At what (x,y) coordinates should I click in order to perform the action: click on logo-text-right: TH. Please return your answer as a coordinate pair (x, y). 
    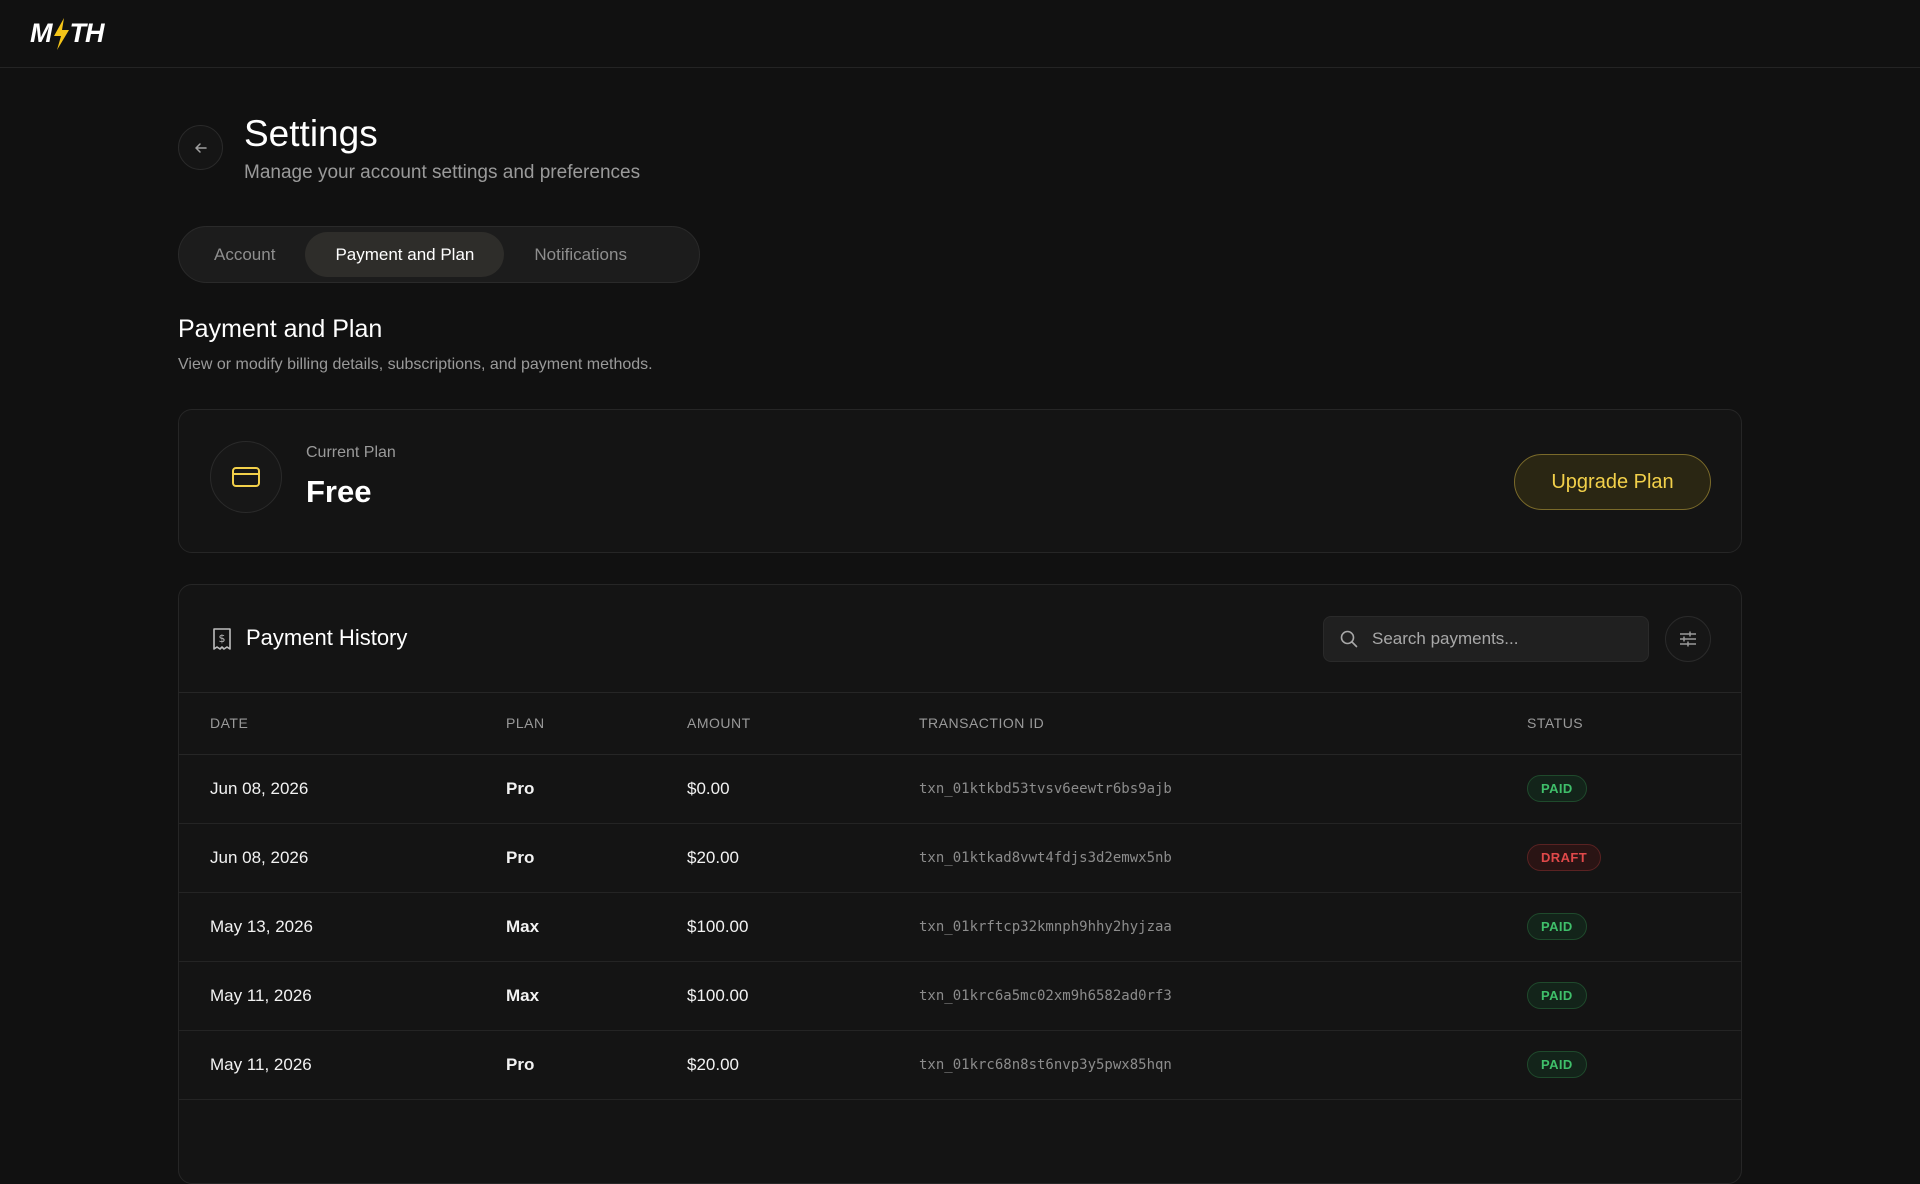
    Looking at the image, I should click on (87, 33).